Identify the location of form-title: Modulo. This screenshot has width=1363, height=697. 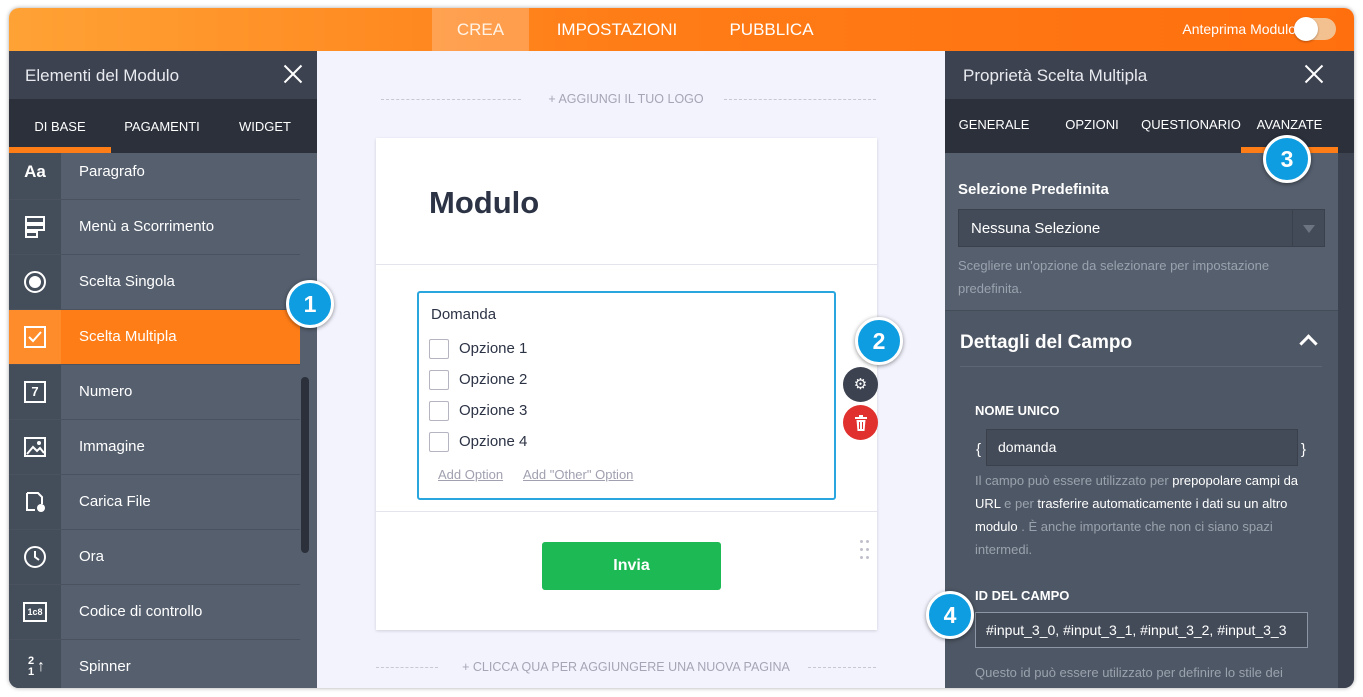
(484, 203).